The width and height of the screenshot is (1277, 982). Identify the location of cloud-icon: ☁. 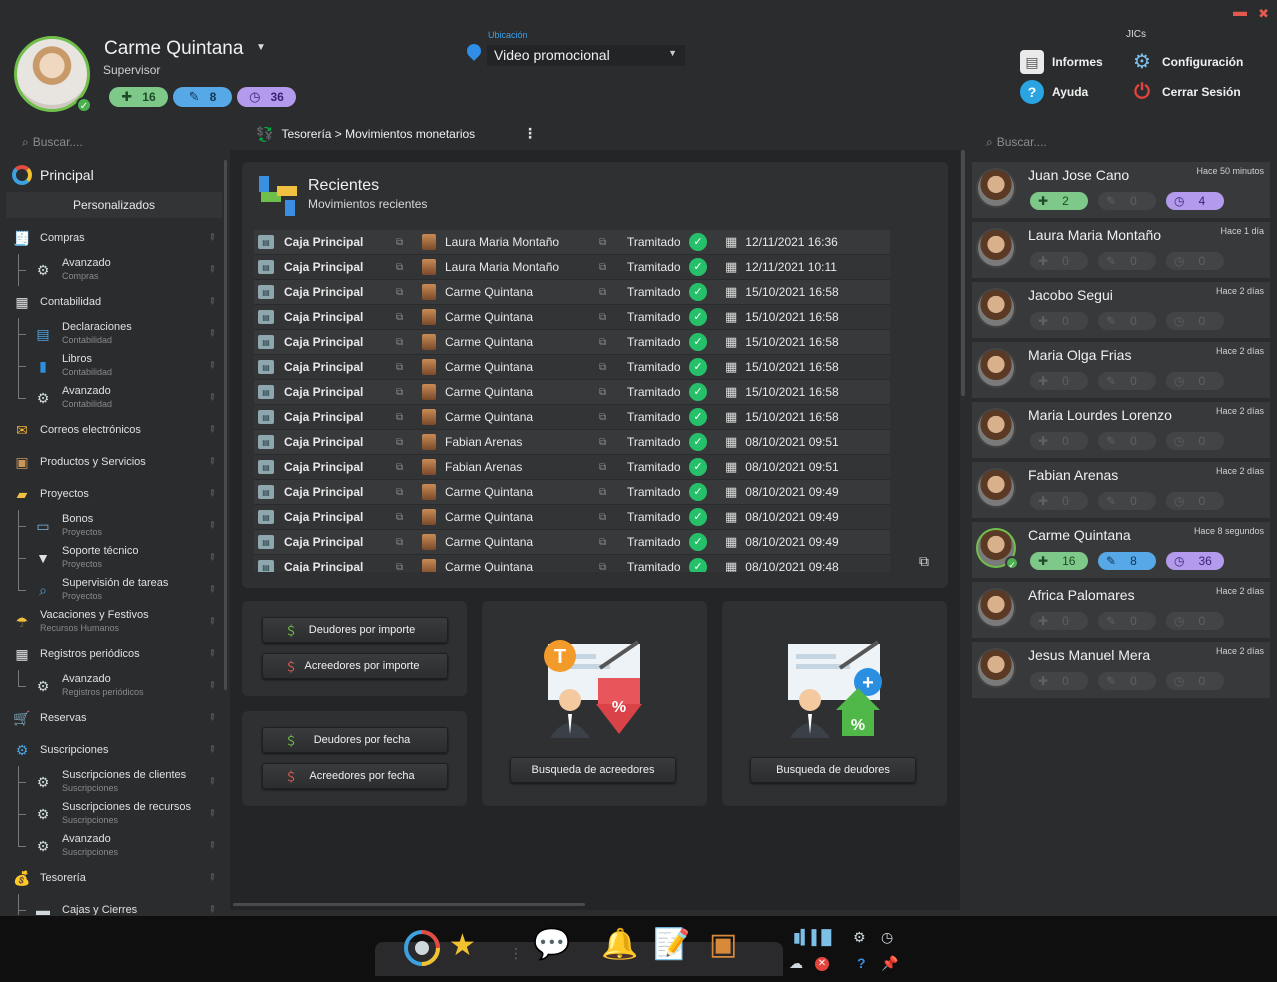
(796, 963).